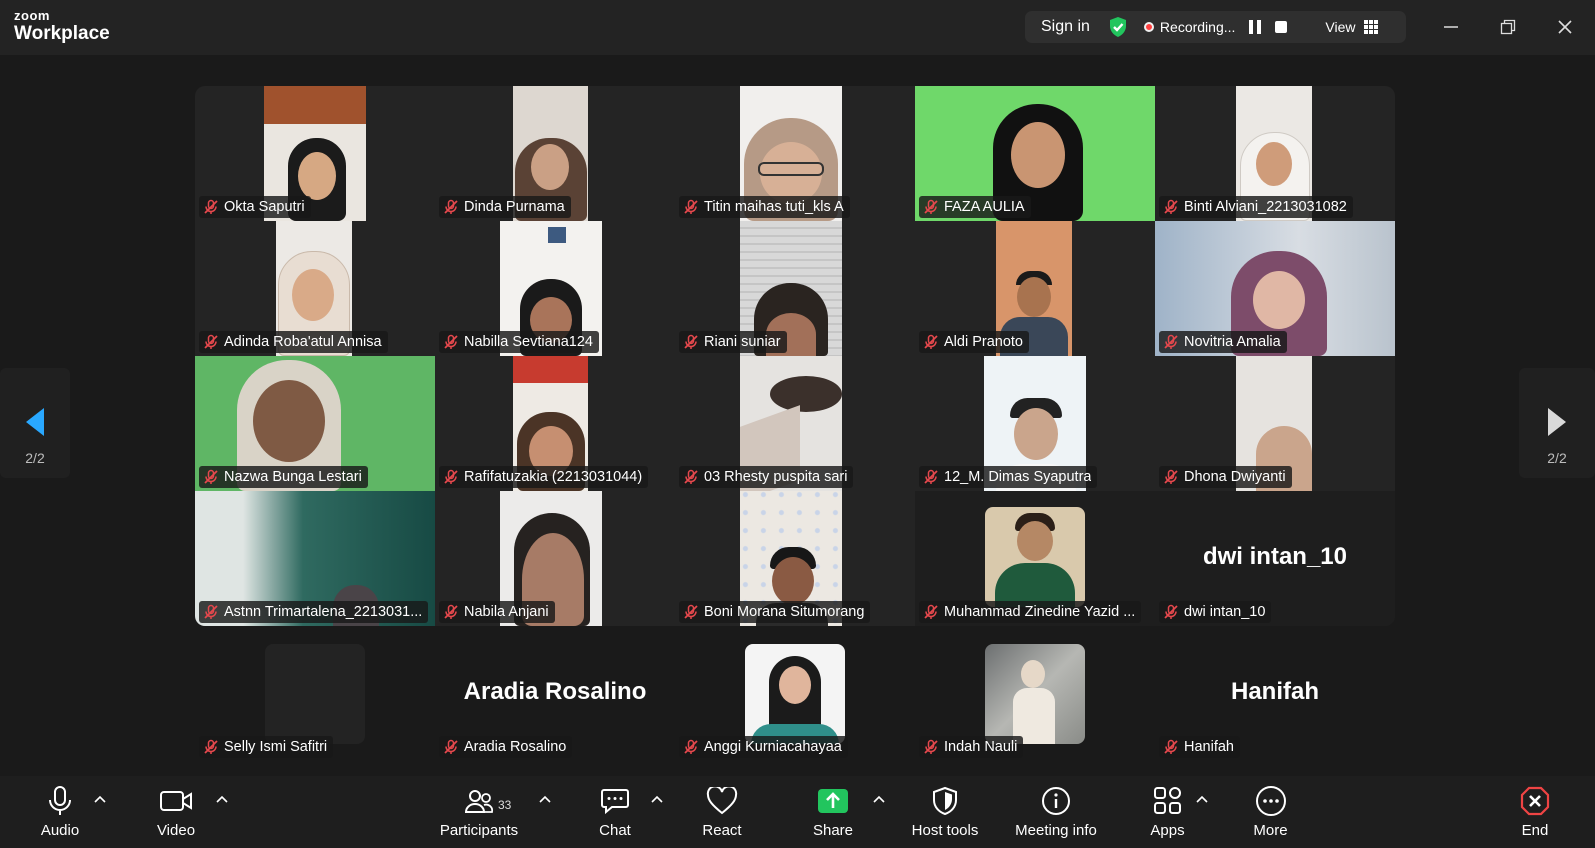 The height and width of the screenshot is (848, 1595). I want to click on participant-tile: Aldi Pranoto, so click(1035, 288).